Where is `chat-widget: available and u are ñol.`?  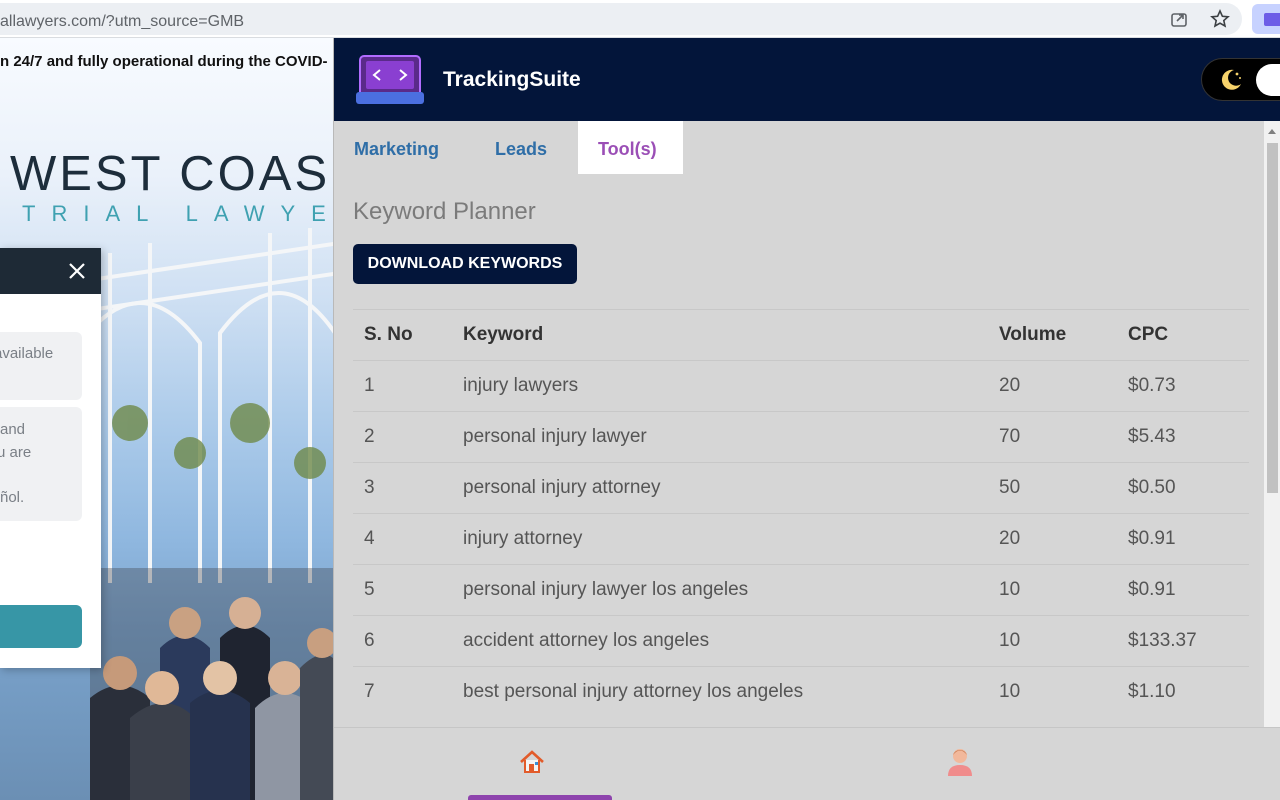 chat-widget: available and u are ñol. is located at coordinates (50, 458).